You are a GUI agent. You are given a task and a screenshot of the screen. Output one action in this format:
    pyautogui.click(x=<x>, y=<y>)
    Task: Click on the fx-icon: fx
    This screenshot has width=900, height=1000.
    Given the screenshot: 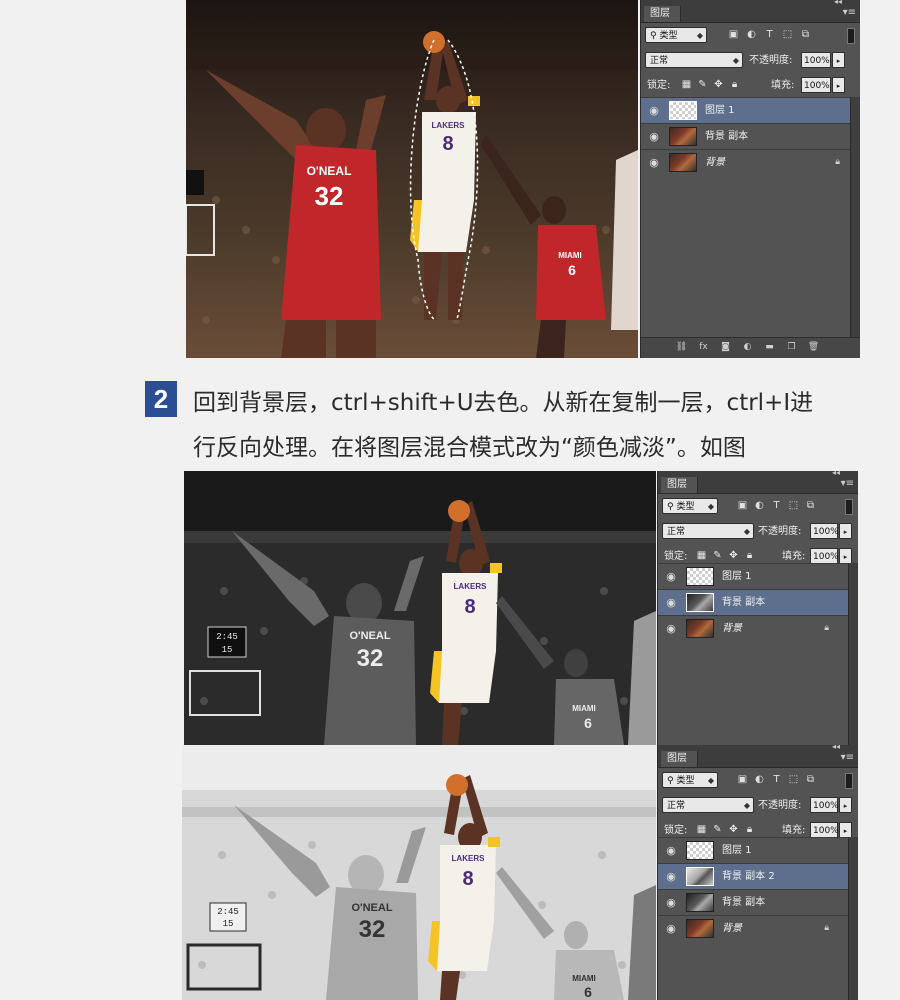 What is the action you would take?
    pyautogui.click(x=703, y=347)
    